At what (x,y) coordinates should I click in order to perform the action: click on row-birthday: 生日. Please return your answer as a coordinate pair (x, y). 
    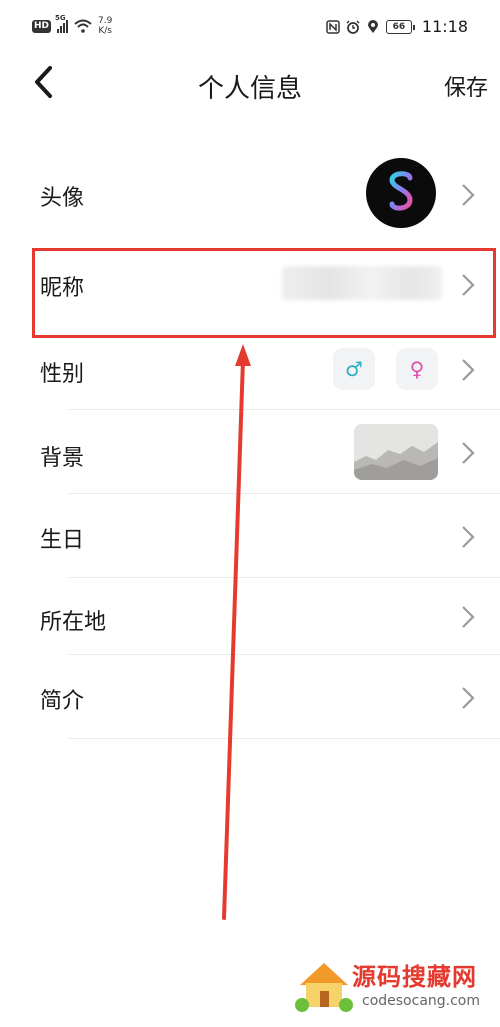
    Looking at the image, I should click on (250, 536).